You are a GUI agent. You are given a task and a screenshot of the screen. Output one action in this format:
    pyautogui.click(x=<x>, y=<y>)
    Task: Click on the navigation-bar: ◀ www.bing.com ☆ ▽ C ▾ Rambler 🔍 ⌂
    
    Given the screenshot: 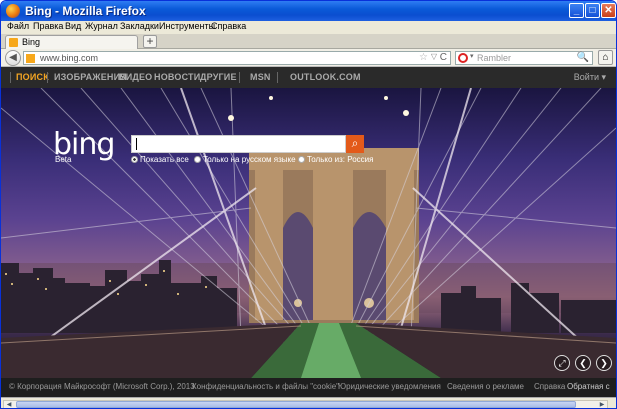 What is the action you would take?
    pyautogui.click(x=308, y=58)
    